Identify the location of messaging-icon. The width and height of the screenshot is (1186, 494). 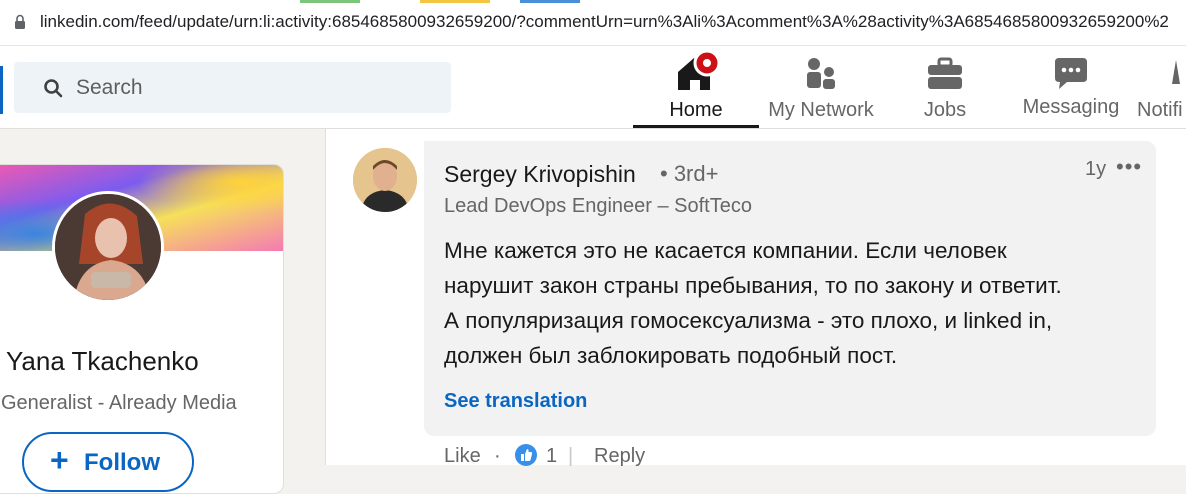
(1071, 73).